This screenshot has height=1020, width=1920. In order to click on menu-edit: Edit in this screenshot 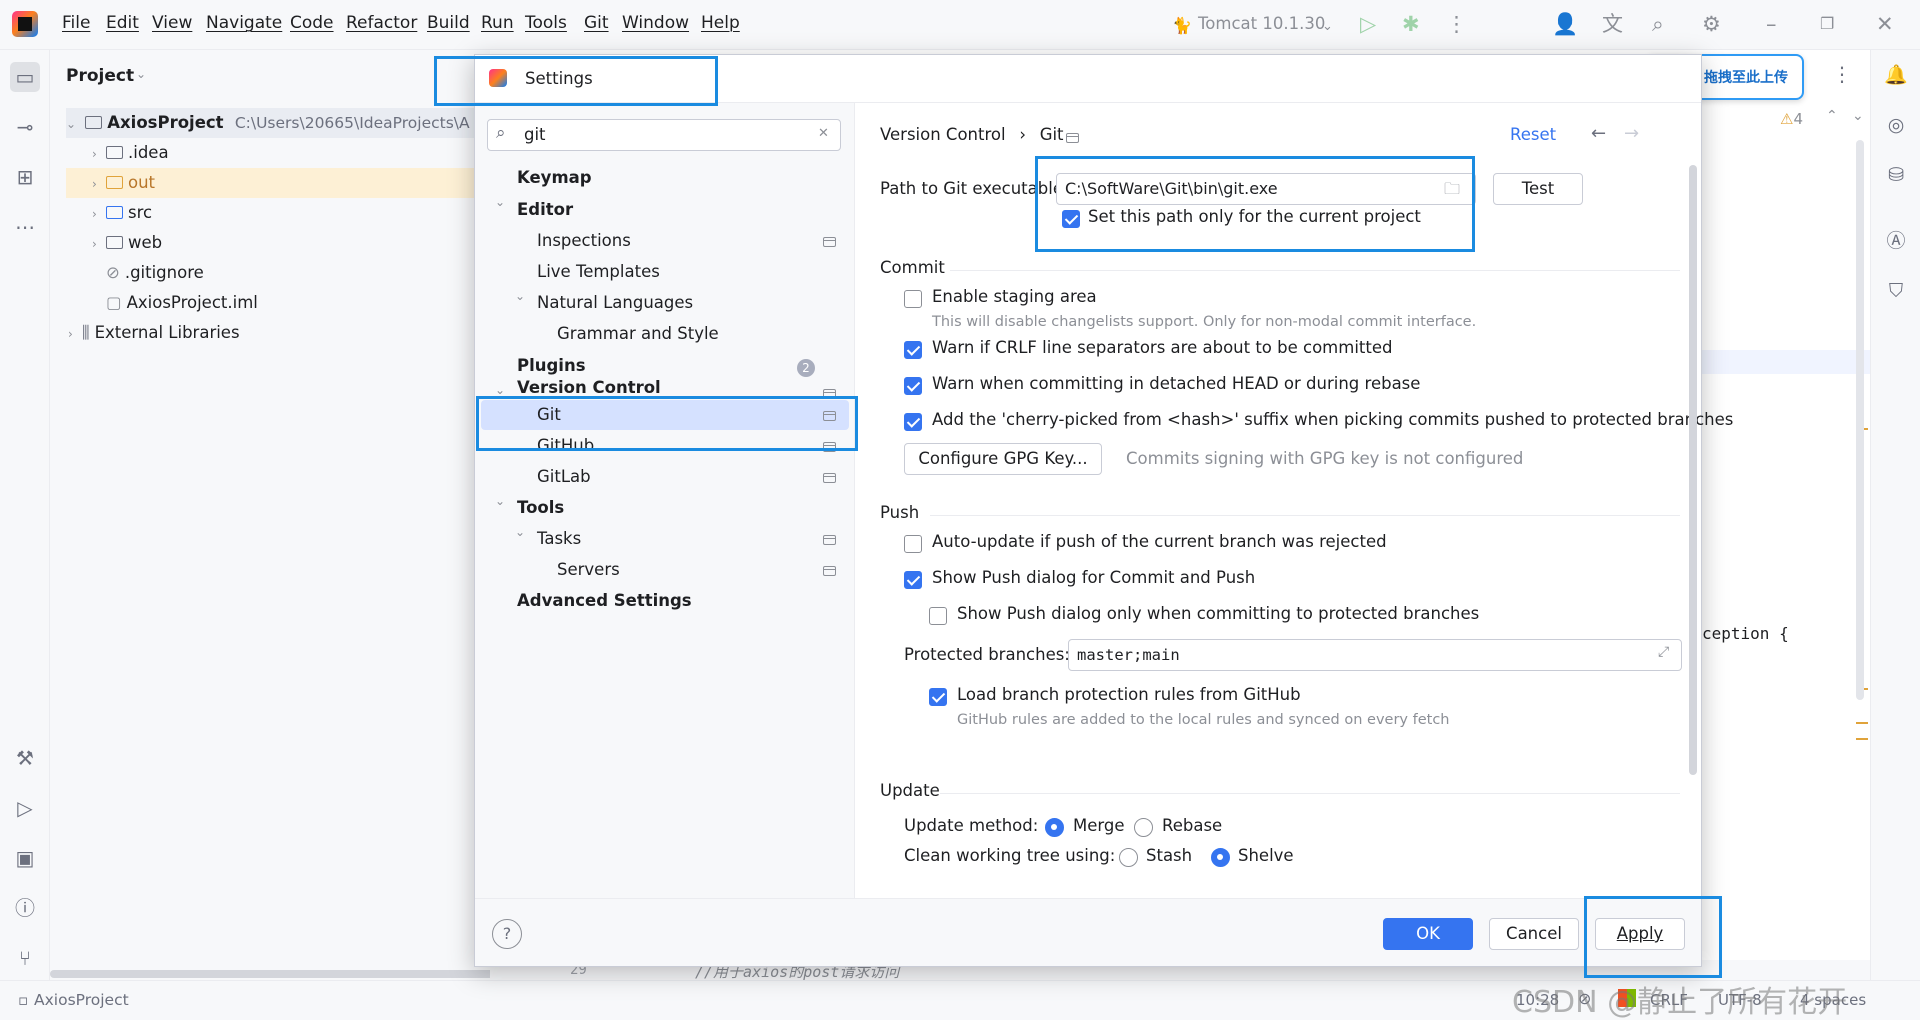, I will do `click(122, 23)`.